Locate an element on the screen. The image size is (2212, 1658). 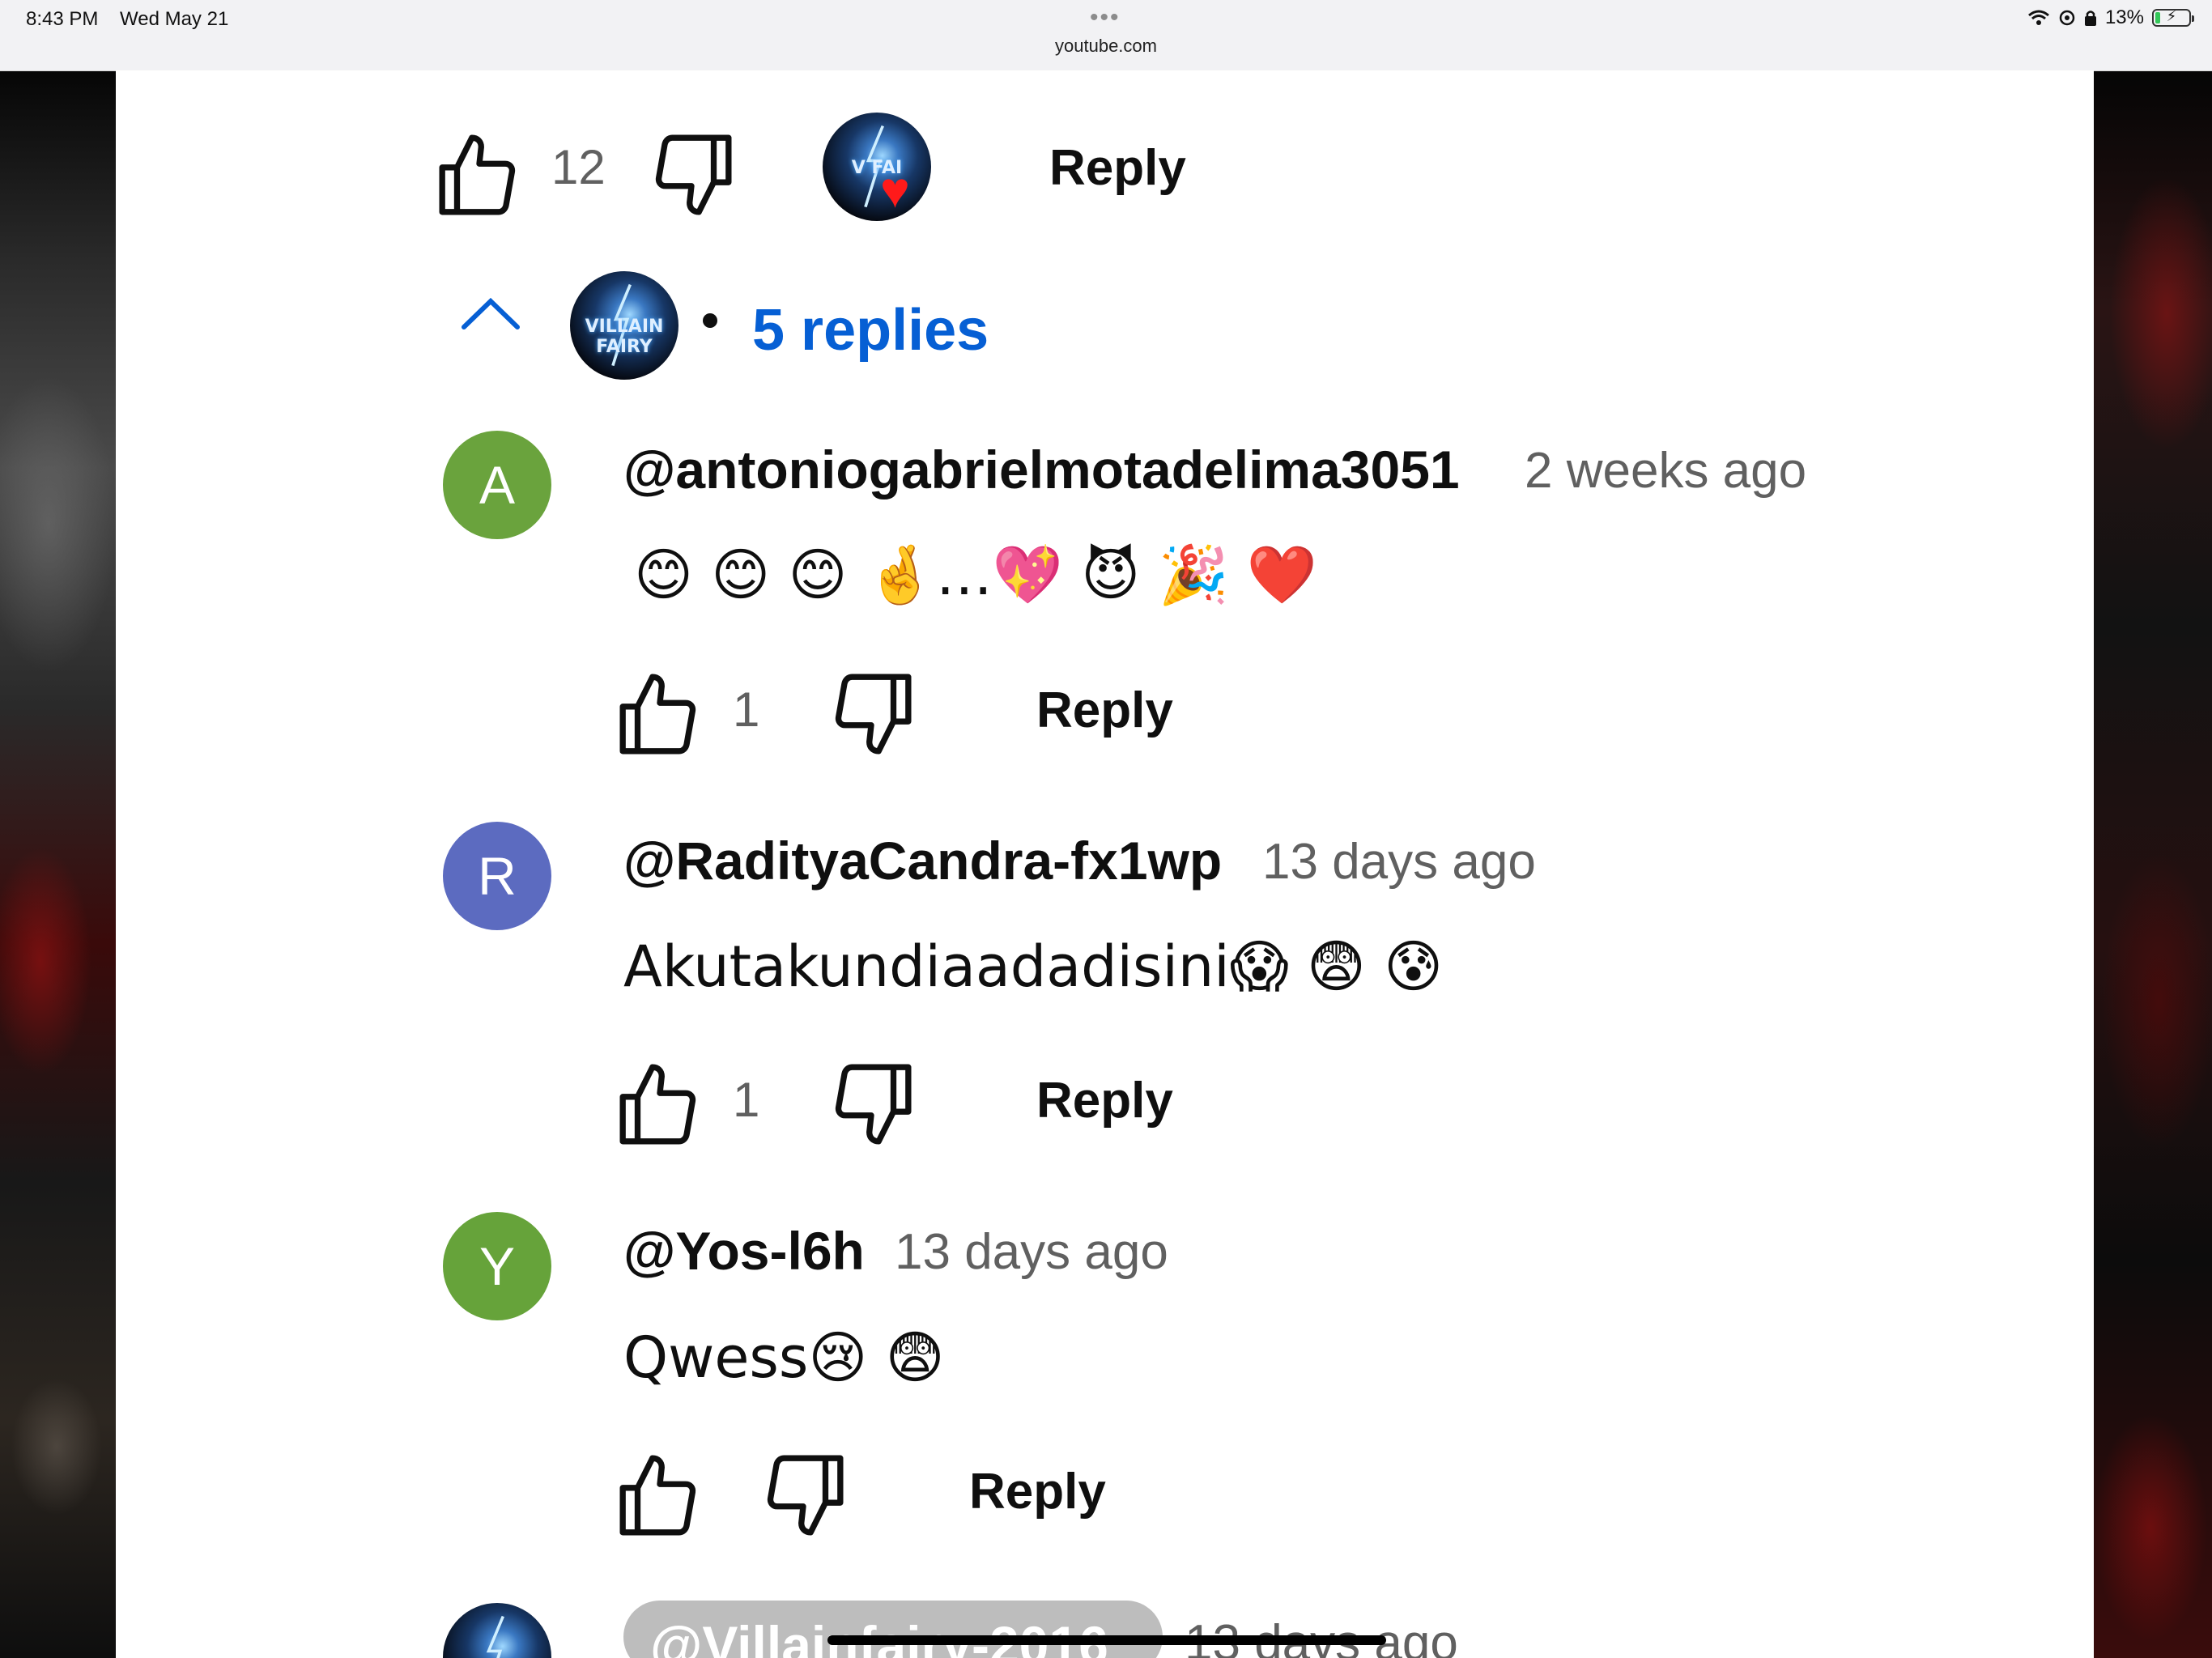
status-date: Wed May 21 is located at coordinates (175, 19).